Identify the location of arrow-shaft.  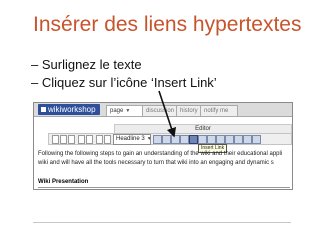
(167, 114).